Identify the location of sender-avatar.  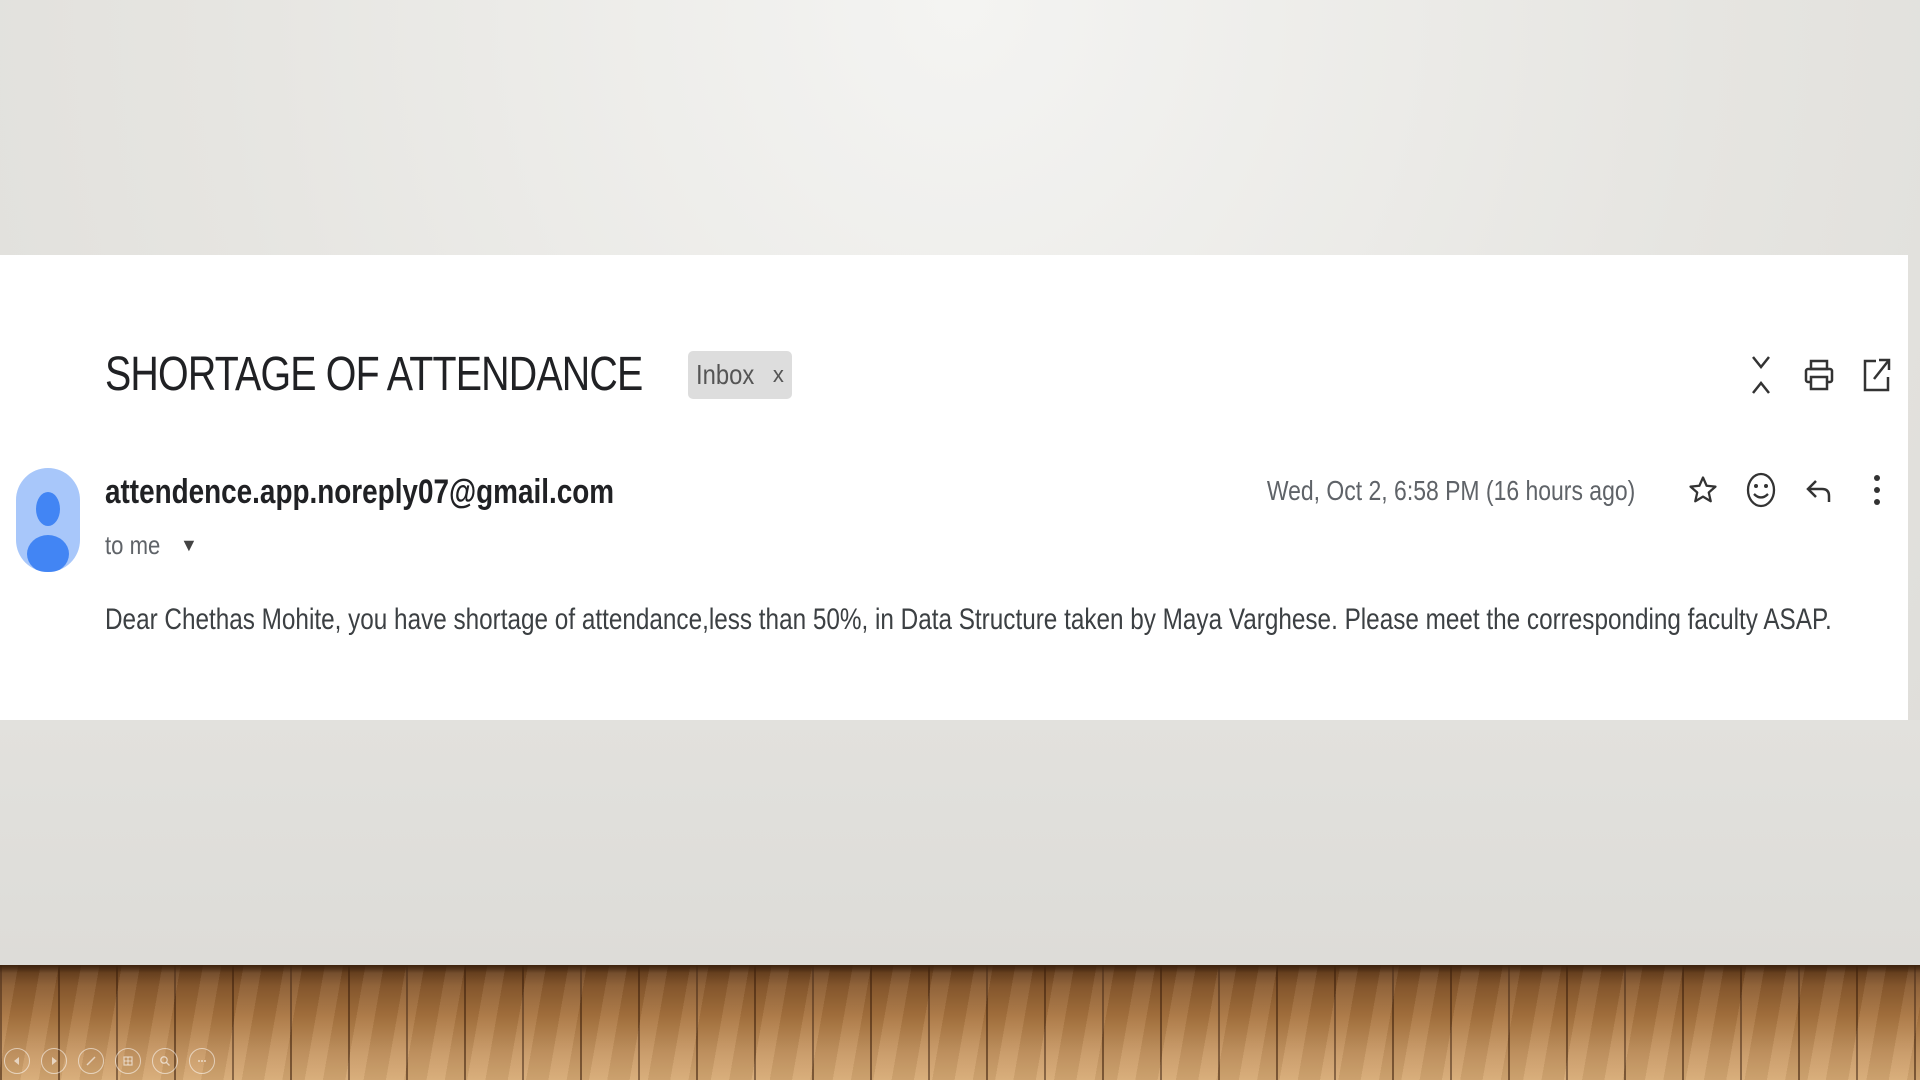
(48, 520).